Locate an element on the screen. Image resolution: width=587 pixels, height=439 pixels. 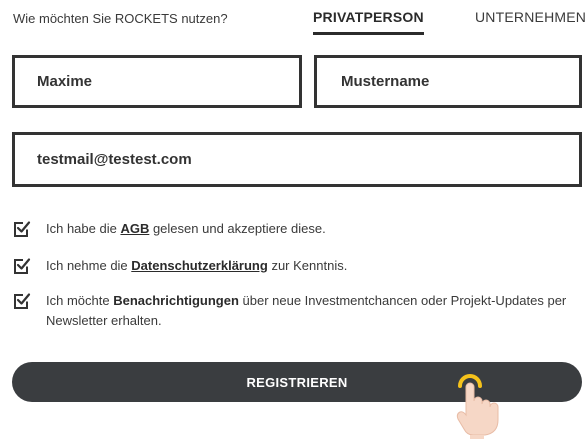
last-name-field is located at coordinates (448, 81).